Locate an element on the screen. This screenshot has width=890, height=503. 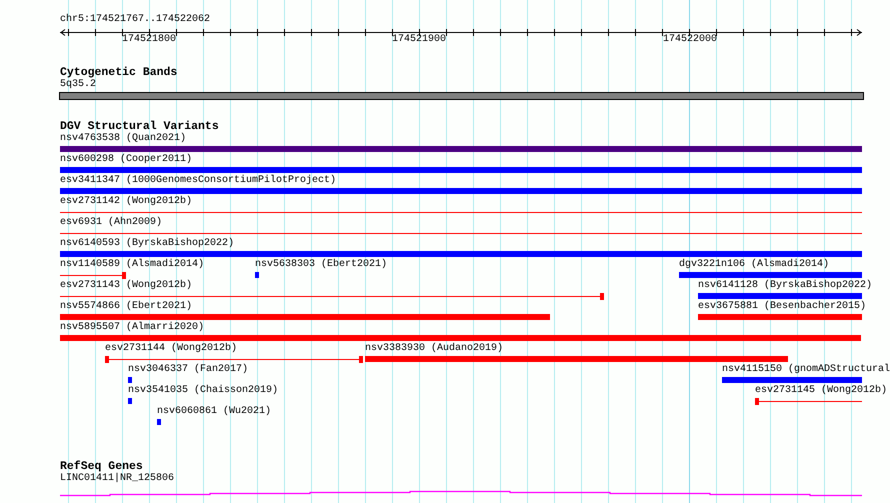
feature-label: nsv4115150 (gnomADStructural is located at coordinates (806, 370).